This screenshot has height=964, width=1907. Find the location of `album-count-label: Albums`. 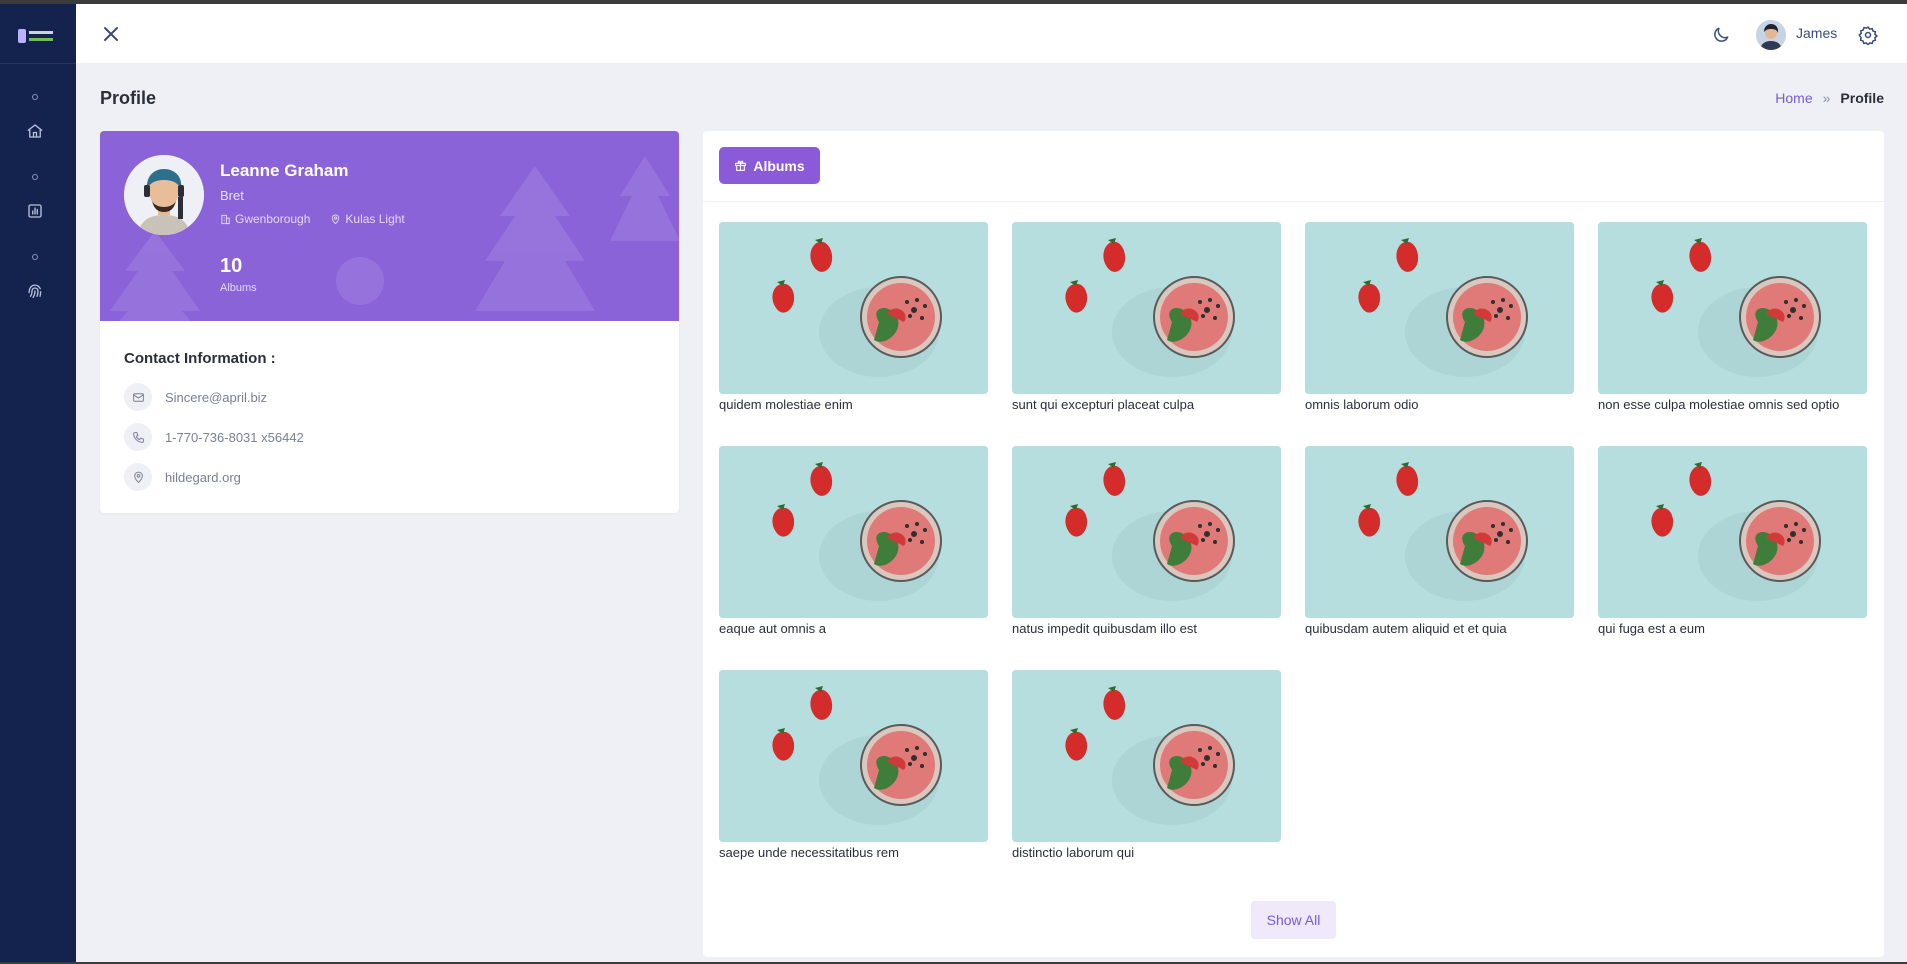

album-count-label: Albums is located at coordinates (238, 288).